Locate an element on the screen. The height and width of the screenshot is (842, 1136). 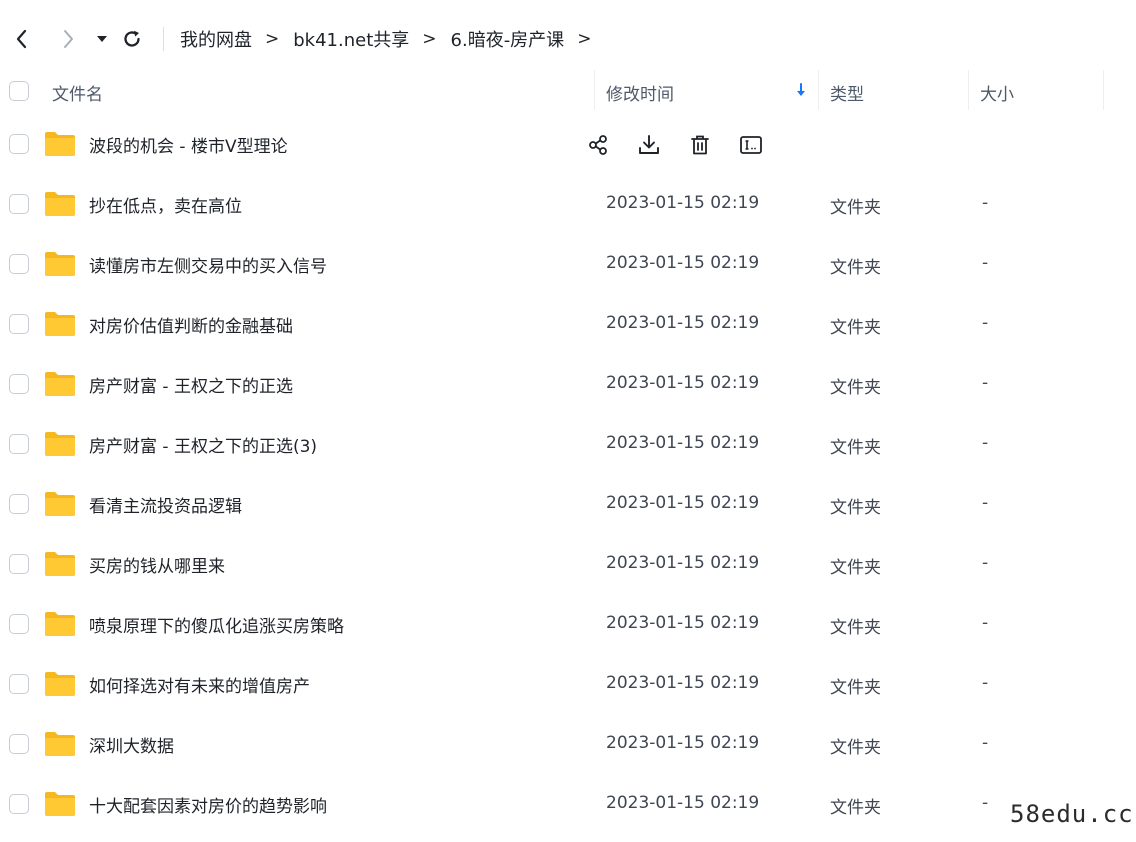
table-row: 抄在低点，卖在高位 2023-01-15 02:19 文件夹 - is located at coordinates (568, 205).